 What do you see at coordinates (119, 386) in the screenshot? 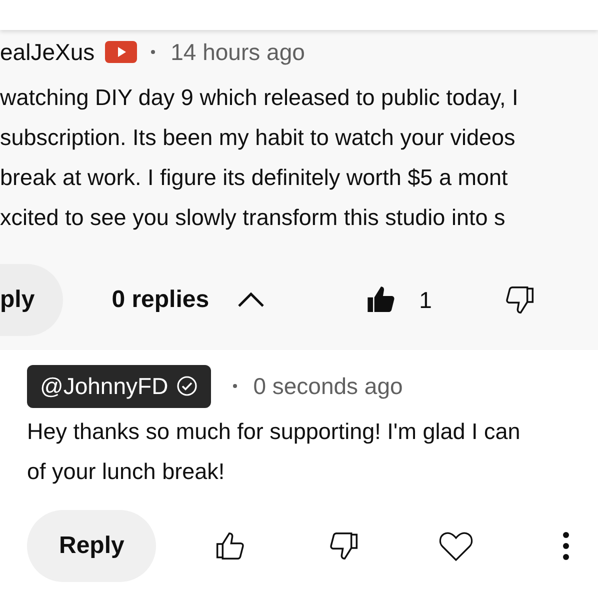
I see `author-badge: @JohnnyFD` at bounding box center [119, 386].